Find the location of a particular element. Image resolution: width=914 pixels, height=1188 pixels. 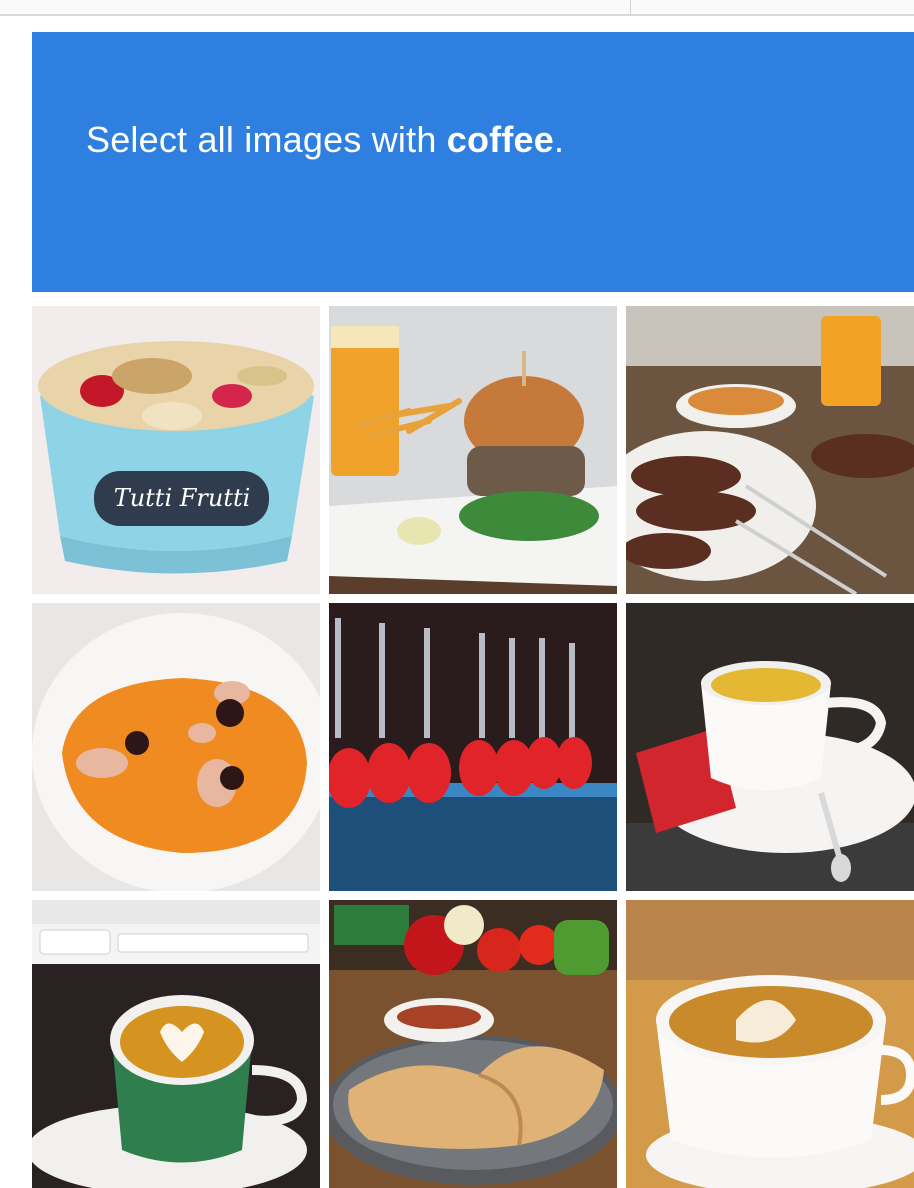

hookah-pipes-icon is located at coordinates (473, 747).